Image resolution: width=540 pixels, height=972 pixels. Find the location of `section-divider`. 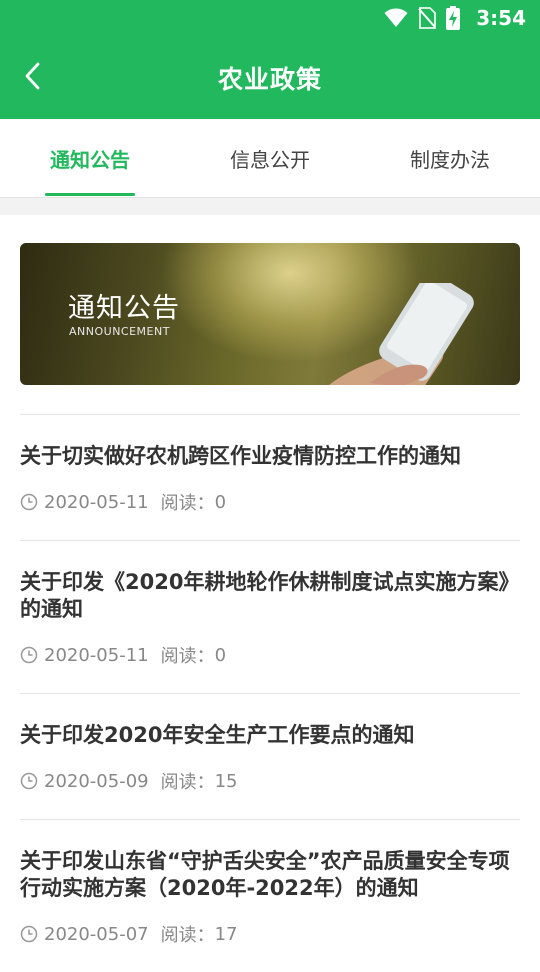

section-divider is located at coordinates (270, 206).